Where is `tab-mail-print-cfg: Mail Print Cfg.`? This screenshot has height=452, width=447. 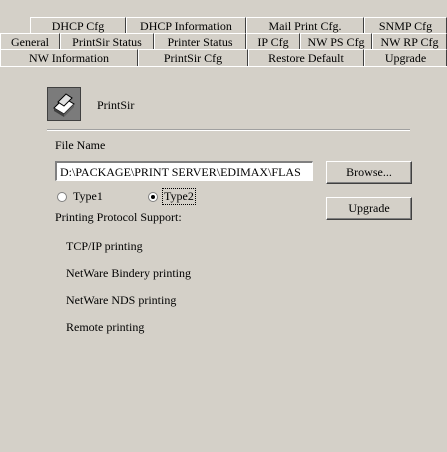
tab-mail-print-cfg: Mail Print Cfg. is located at coordinates (305, 25).